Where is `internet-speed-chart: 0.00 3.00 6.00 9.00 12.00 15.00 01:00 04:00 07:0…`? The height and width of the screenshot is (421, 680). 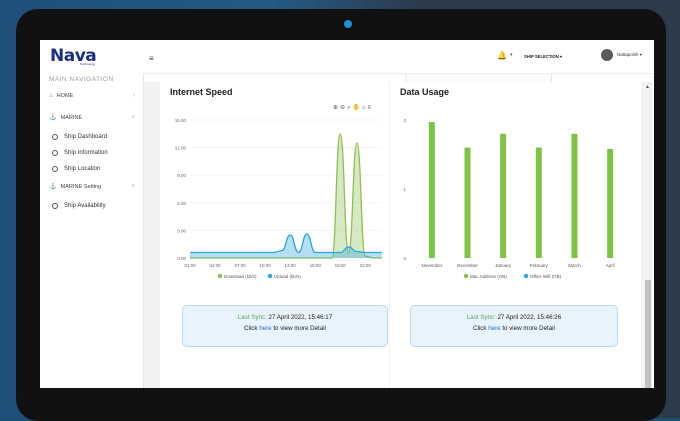
internet-speed-chart: 0.00 3.00 6.00 9.00 12.00 15.00 01:00 04:00 07:0… is located at coordinates (278, 198).